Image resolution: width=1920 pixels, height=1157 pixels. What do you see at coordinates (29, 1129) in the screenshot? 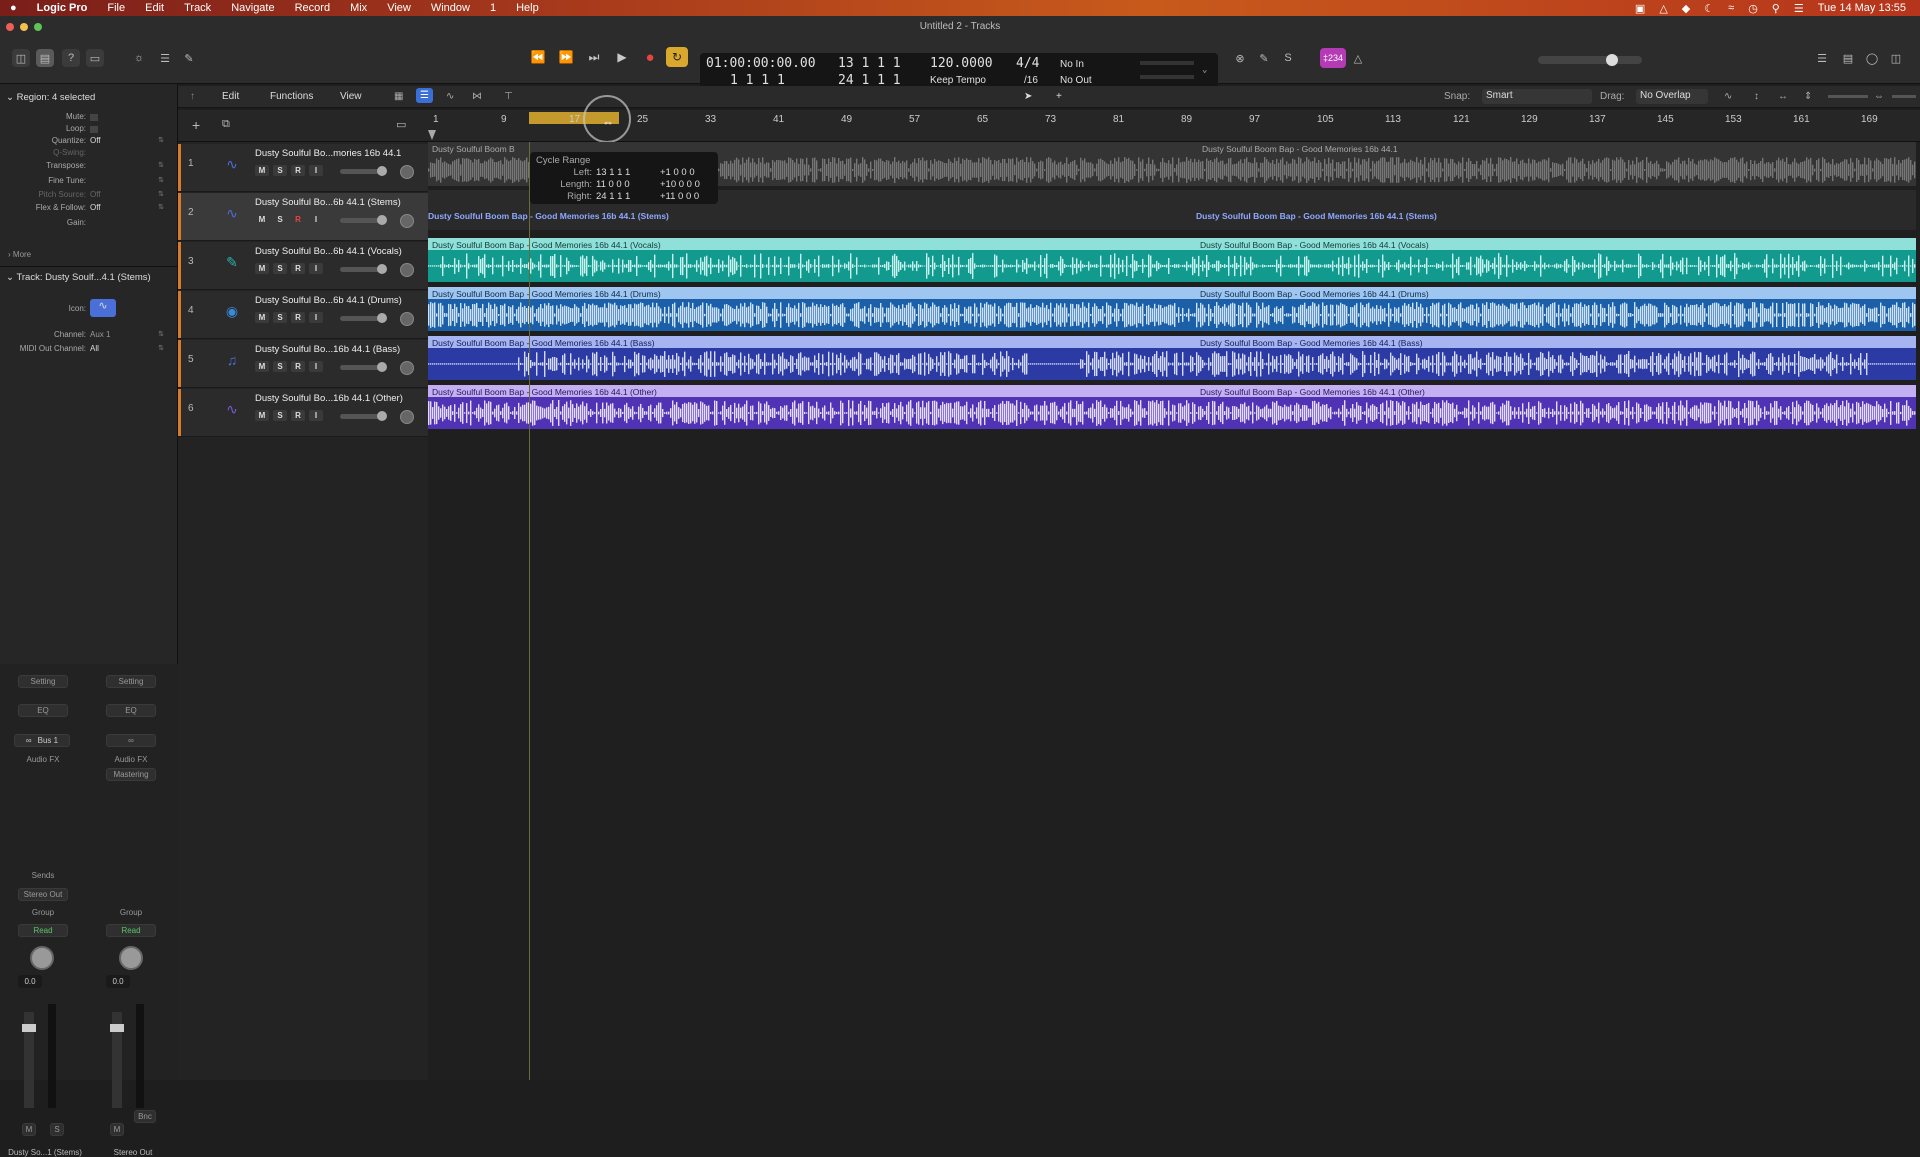
I see `mute-button-left: M` at bounding box center [29, 1129].